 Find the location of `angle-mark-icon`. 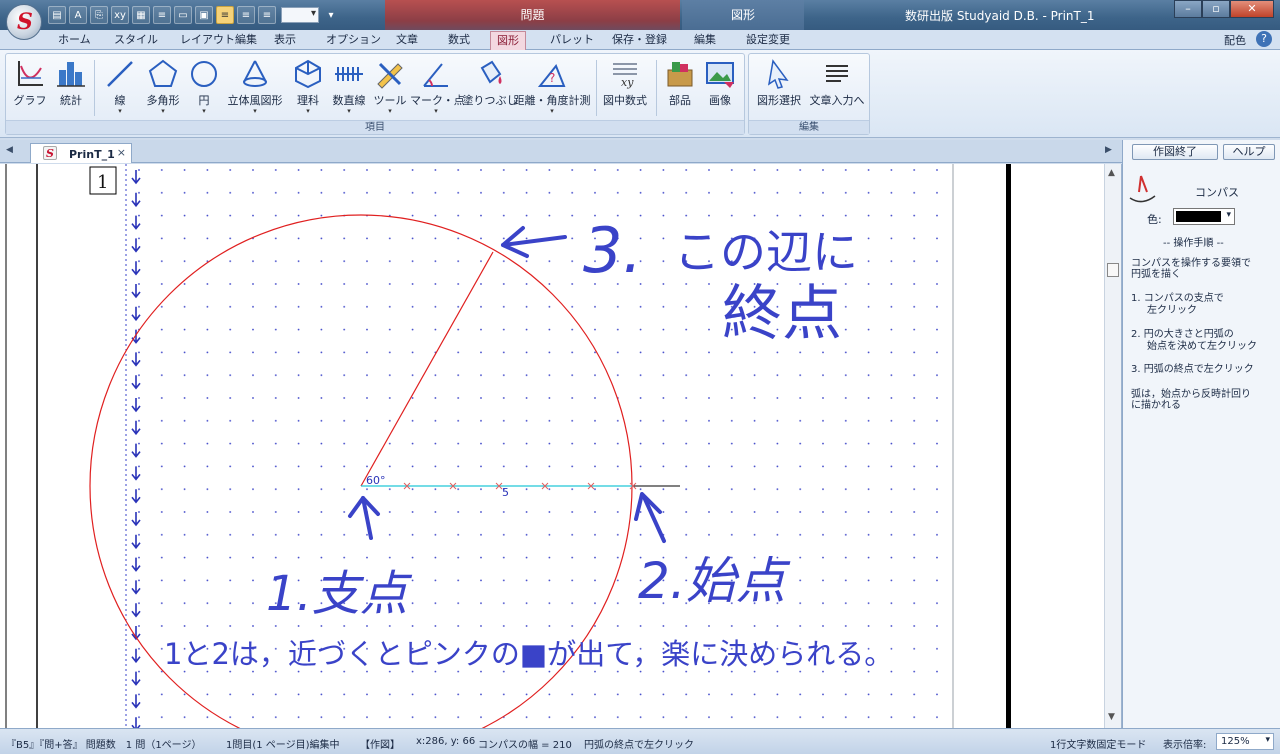

angle-mark-icon is located at coordinates (435, 75).